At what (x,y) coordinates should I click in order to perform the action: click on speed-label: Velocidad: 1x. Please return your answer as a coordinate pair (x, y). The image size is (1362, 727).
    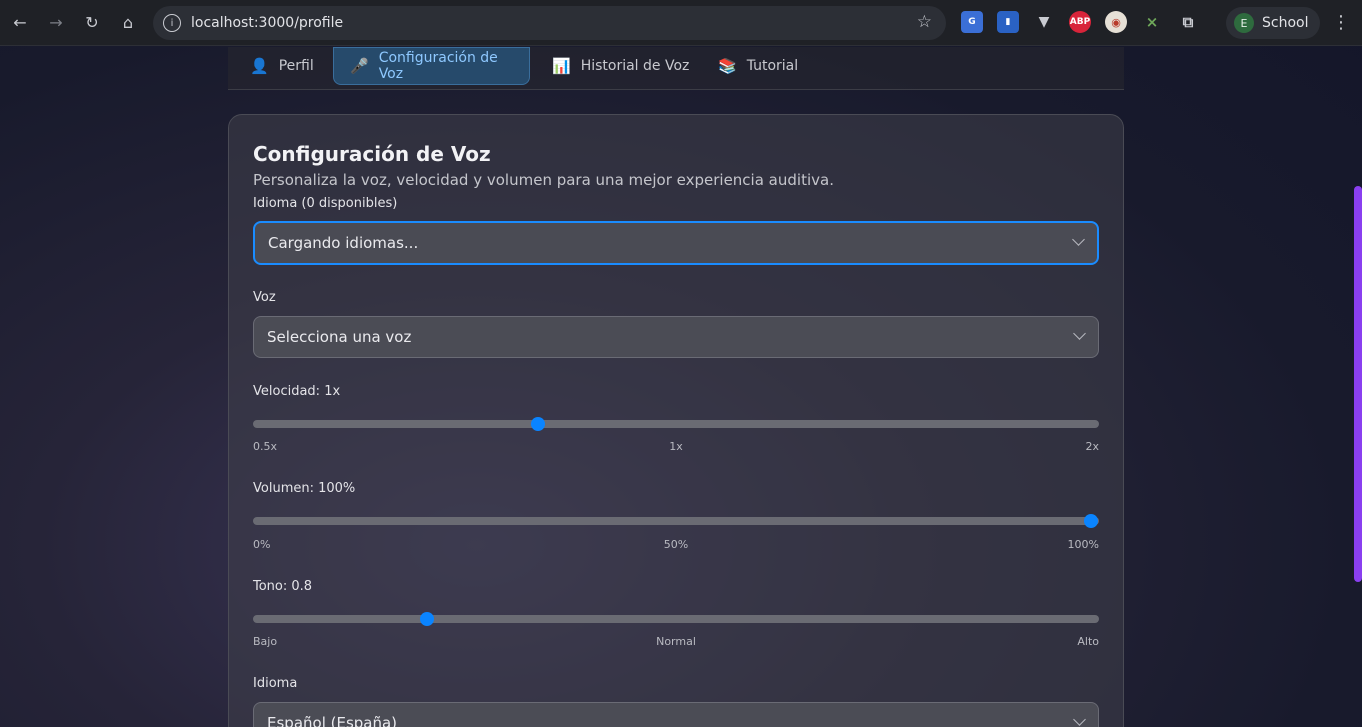
    Looking at the image, I should click on (297, 391).